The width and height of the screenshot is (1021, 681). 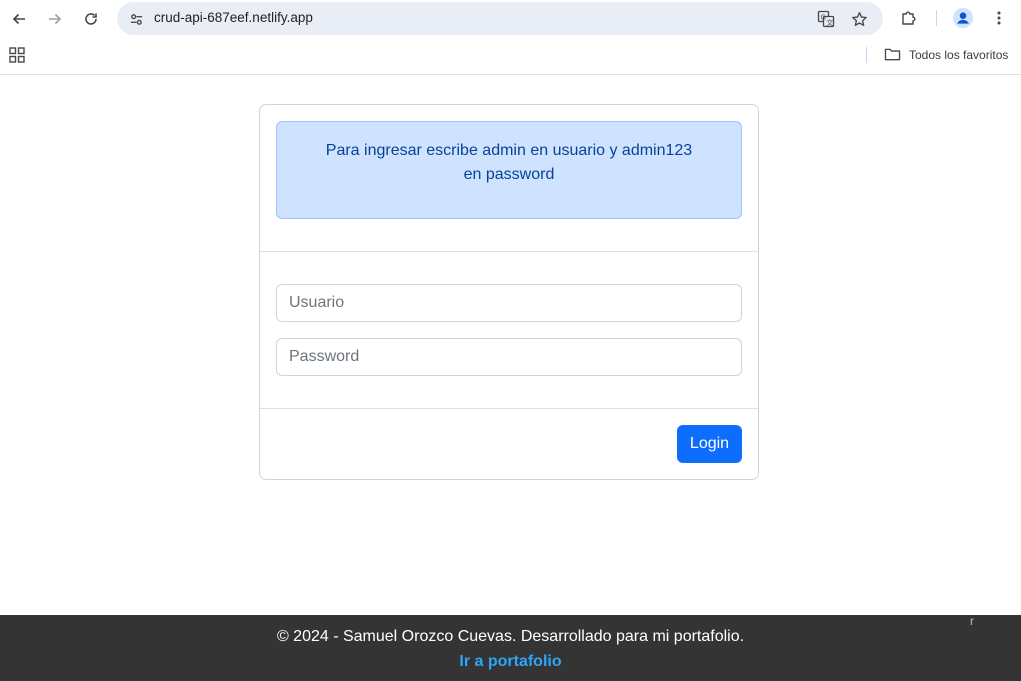 I want to click on more-vert-icon, so click(x=999, y=18).